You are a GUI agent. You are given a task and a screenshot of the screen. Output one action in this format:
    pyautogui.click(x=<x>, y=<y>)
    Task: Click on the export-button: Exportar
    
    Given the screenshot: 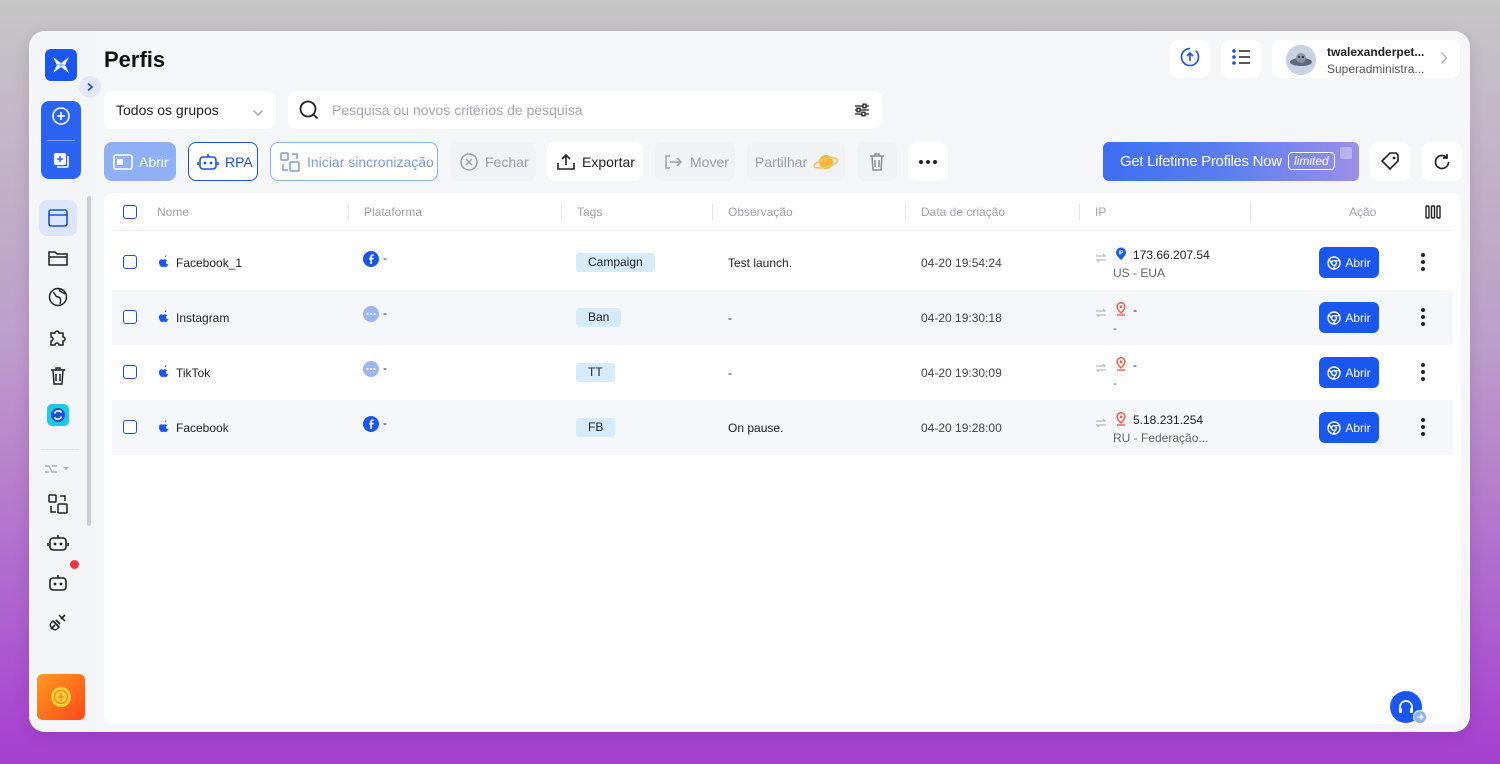 What is the action you would take?
    pyautogui.click(x=595, y=161)
    